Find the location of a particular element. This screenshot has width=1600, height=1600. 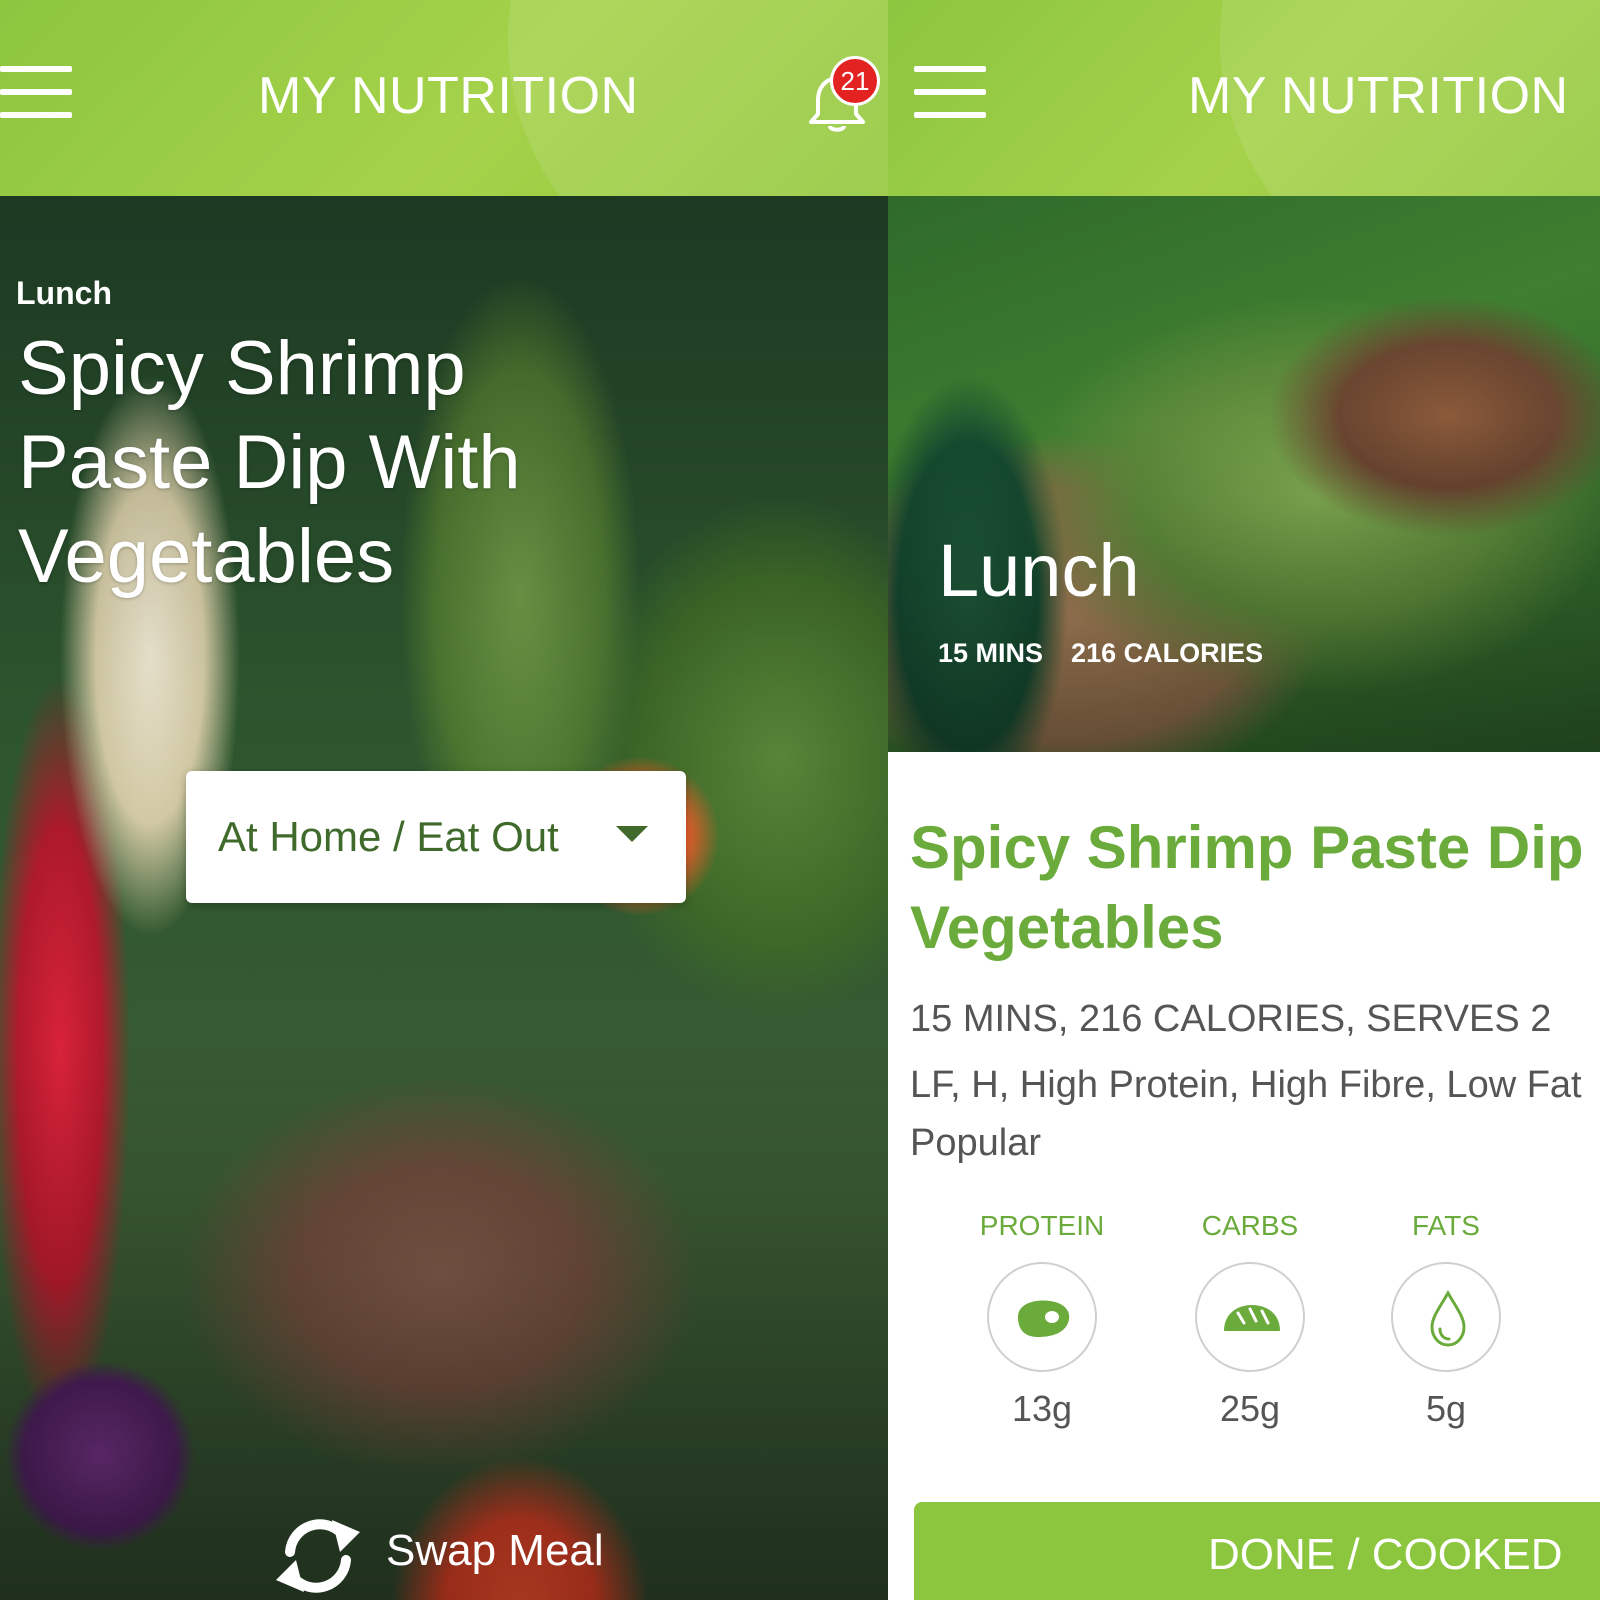

macro-value: 25g is located at coordinates (1250, 1408).